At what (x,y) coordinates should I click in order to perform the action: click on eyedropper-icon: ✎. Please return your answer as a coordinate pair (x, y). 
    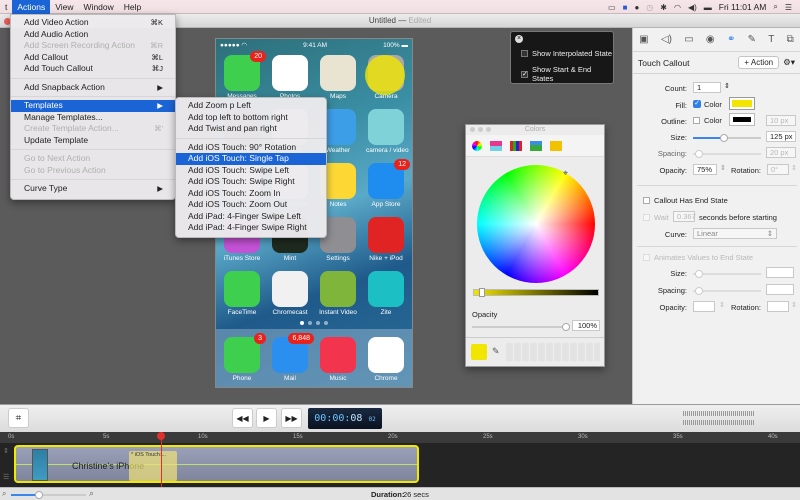
    Looking at the image, I should click on (496, 351).